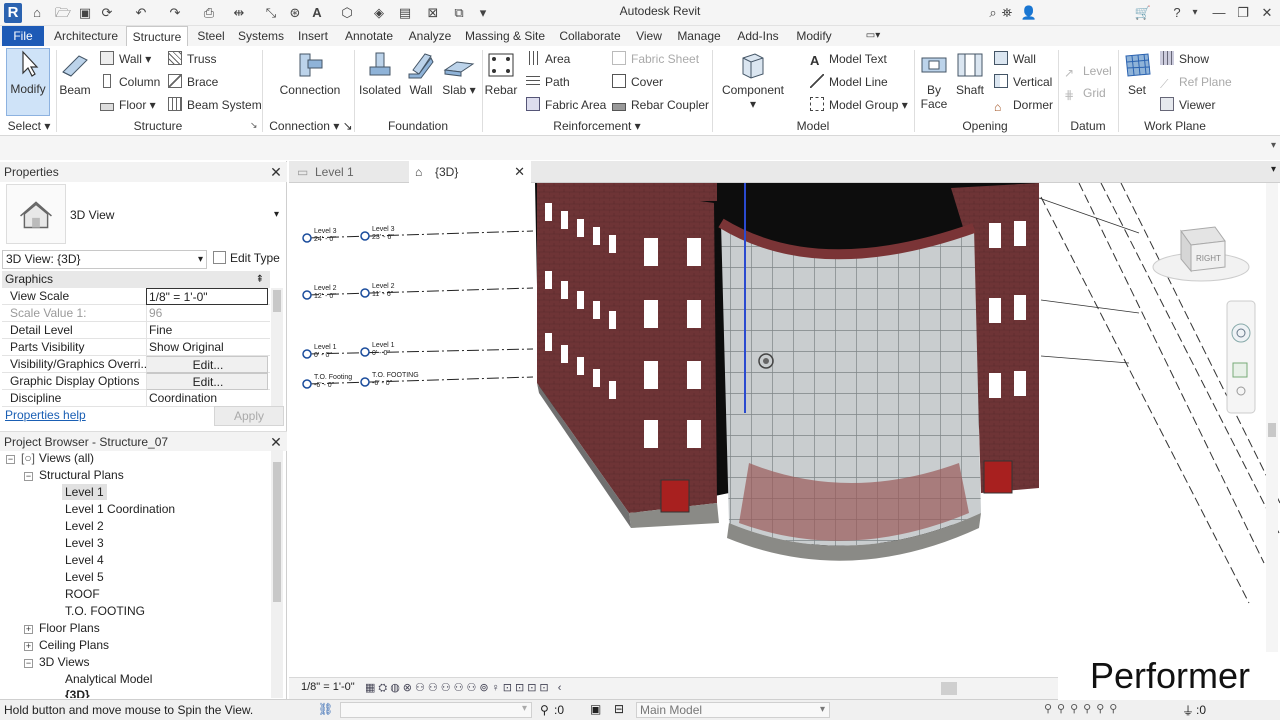  Describe the element at coordinates (310, 73) in the screenshot. I see `connection-button: Connection` at that location.